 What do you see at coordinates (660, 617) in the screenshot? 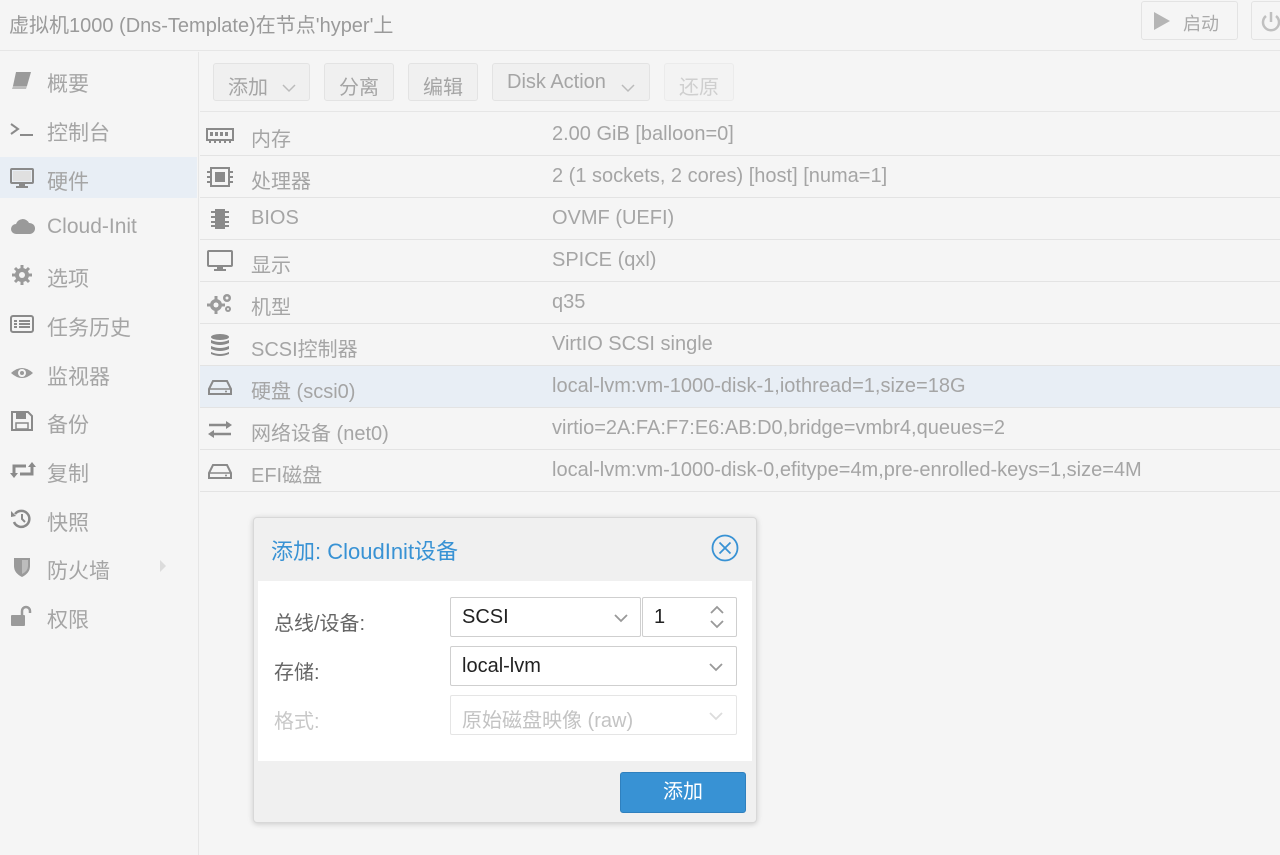
I see `device-number-value: 1` at bounding box center [660, 617].